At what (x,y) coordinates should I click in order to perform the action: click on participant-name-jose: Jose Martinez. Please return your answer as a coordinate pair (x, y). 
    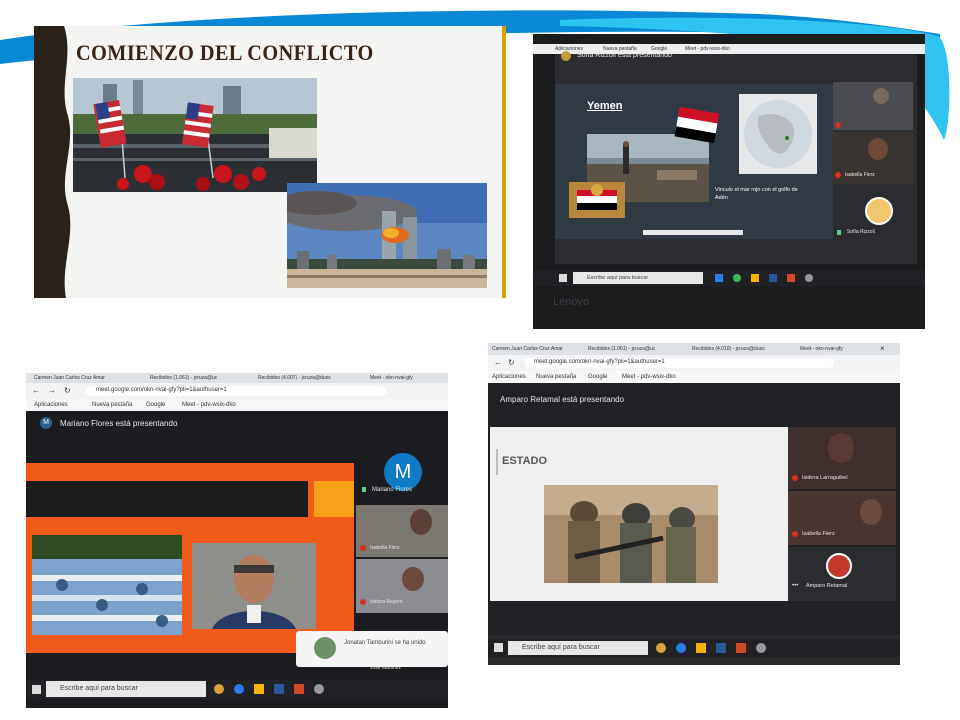
    Looking at the image, I should click on (386, 668).